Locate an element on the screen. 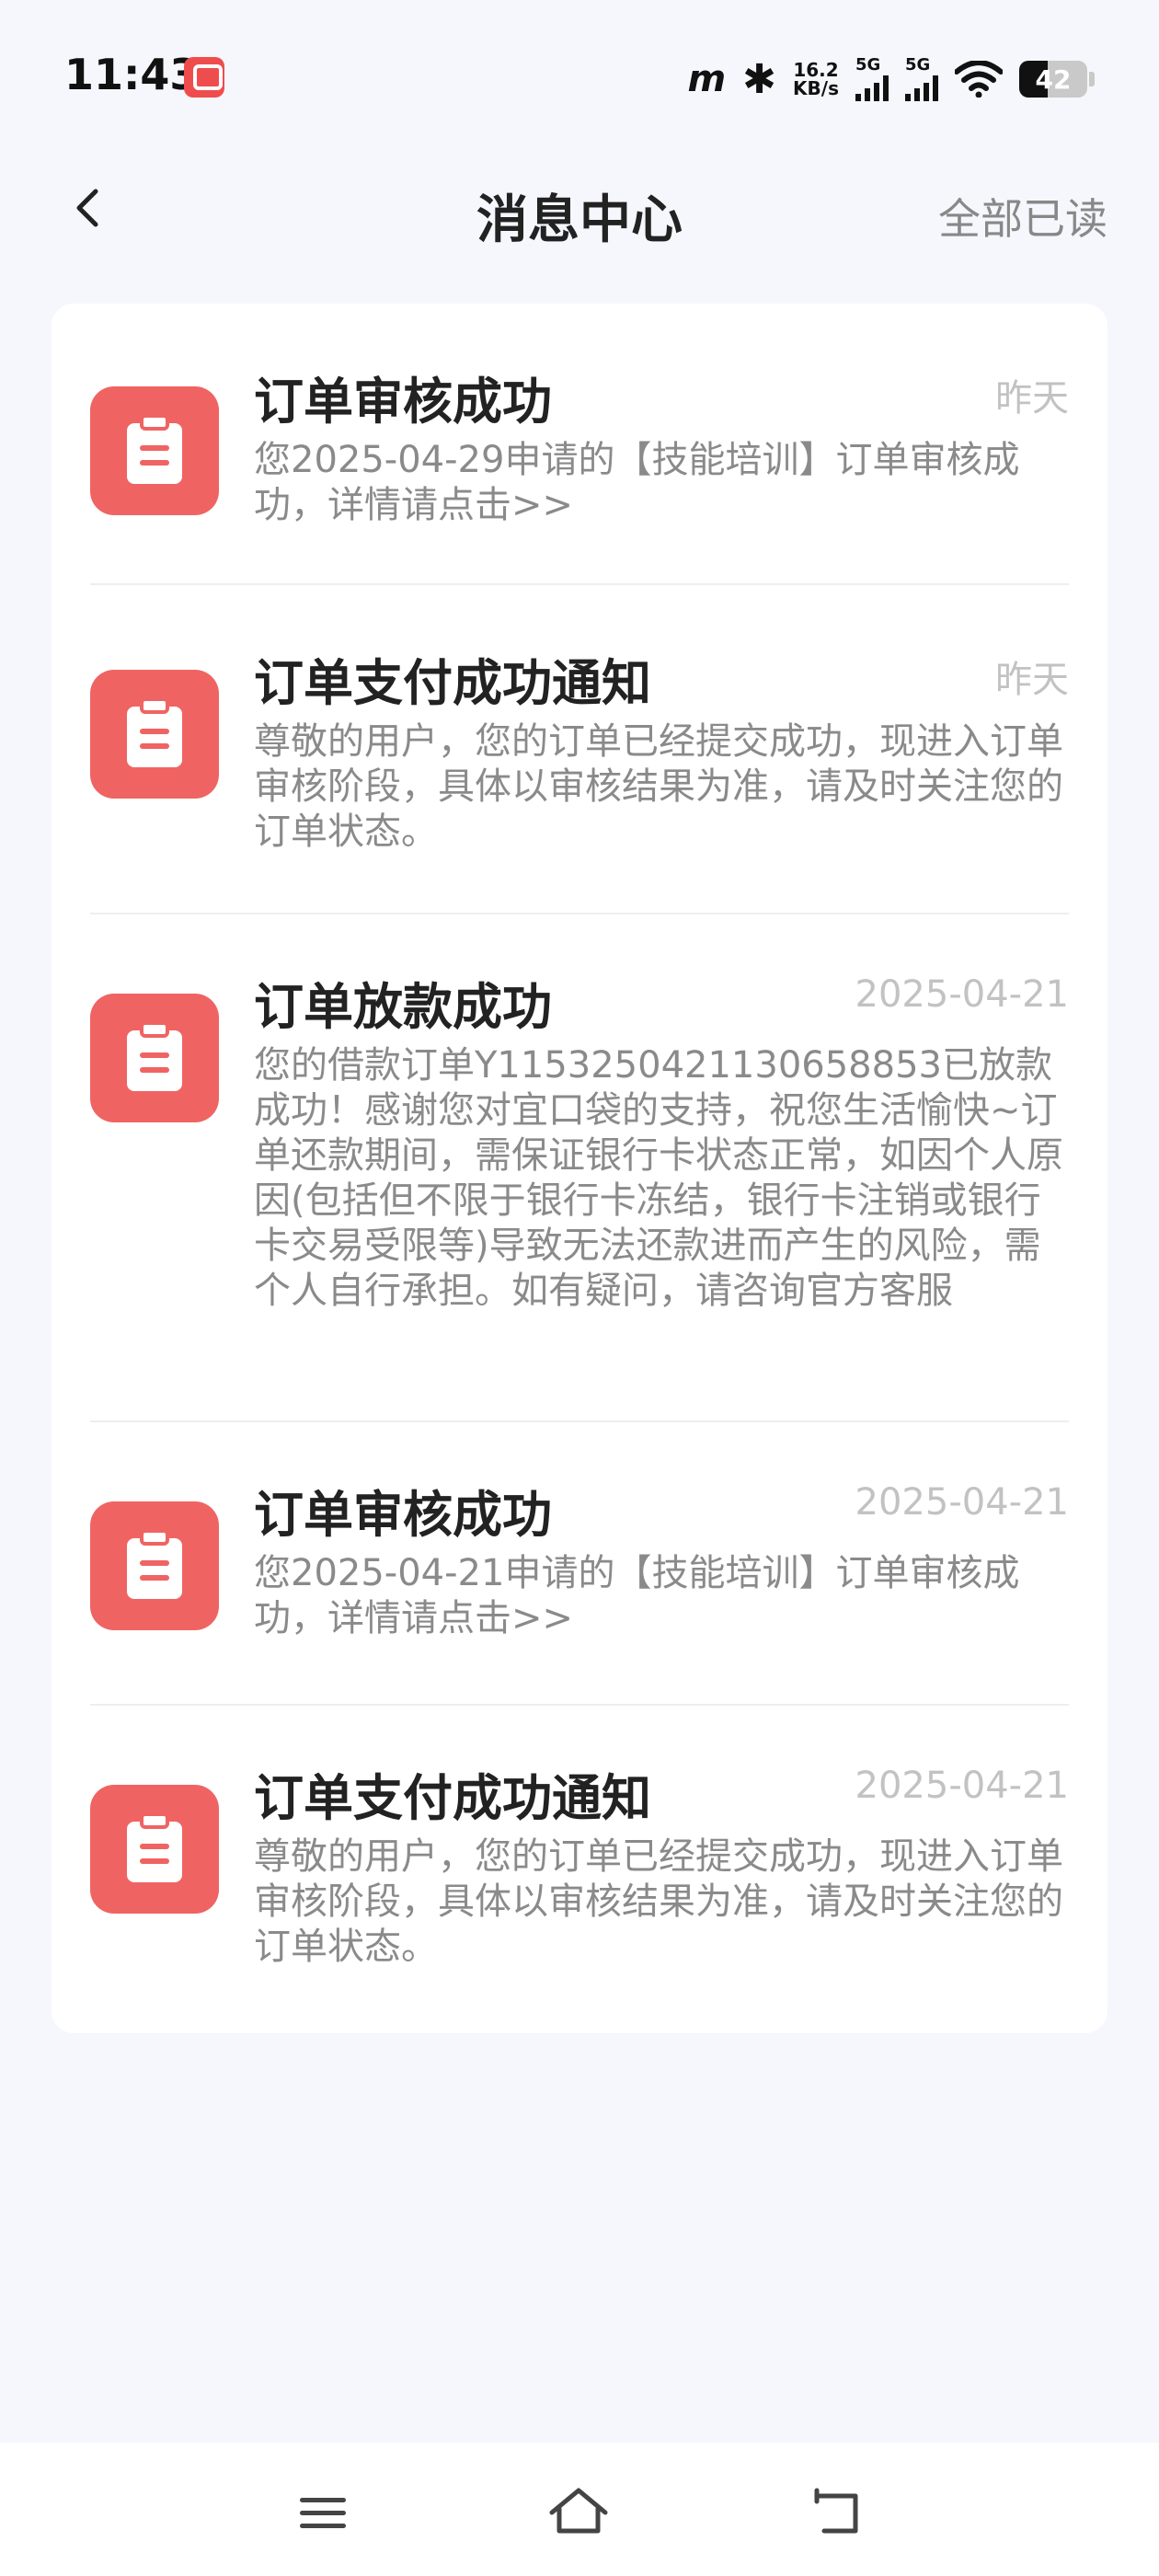  battery-icon: 42 is located at coordinates (1053, 79).